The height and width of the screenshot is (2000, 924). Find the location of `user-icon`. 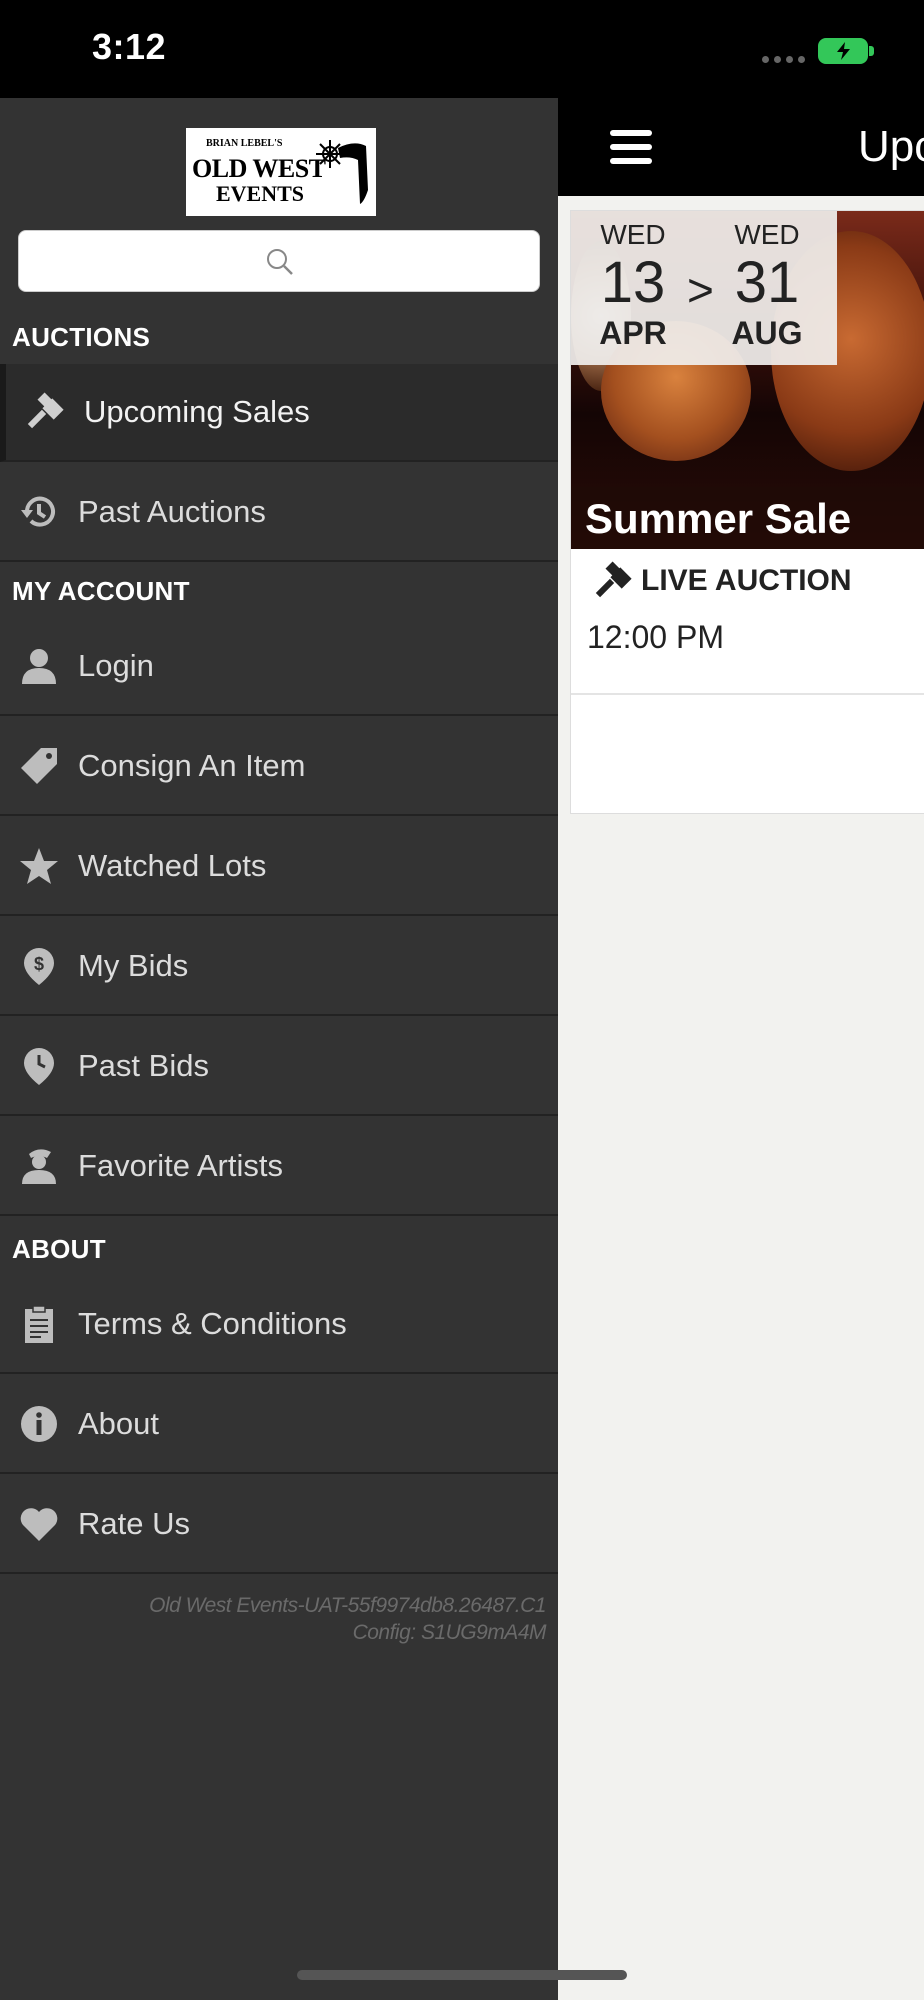

user-icon is located at coordinates (39, 666).